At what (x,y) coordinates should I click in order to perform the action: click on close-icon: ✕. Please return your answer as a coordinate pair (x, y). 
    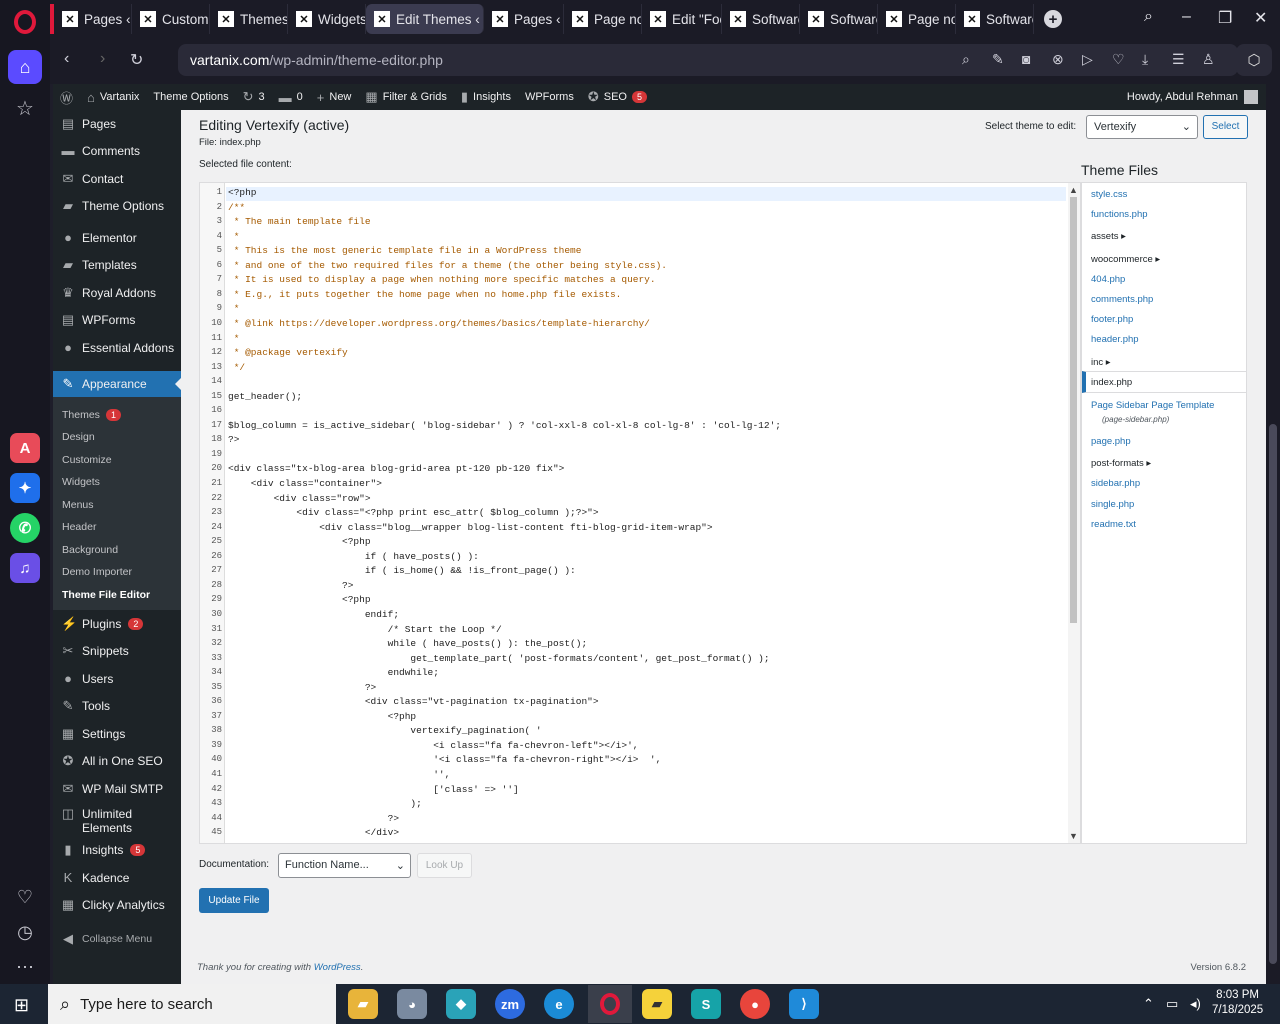
    Looking at the image, I should click on (1260, 18).